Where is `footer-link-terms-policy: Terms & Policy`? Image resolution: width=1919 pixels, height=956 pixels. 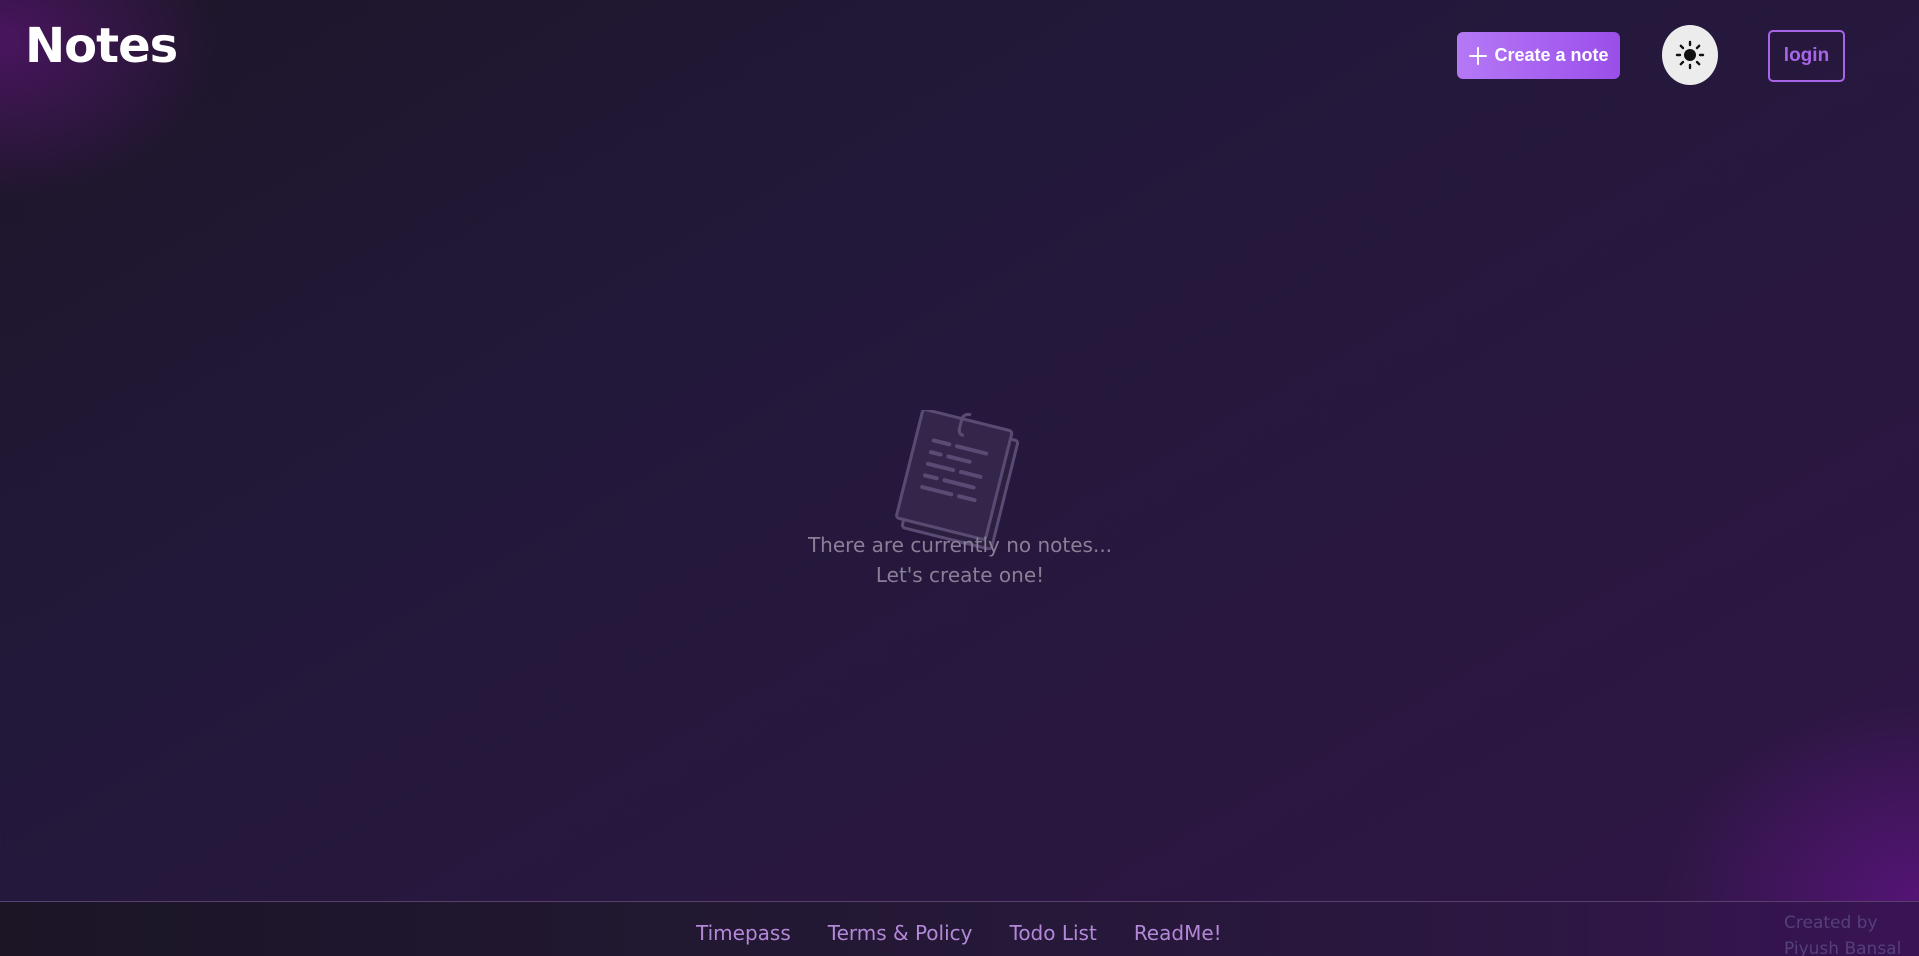 footer-link-terms-policy: Terms & Policy is located at coordinates (900, 933).